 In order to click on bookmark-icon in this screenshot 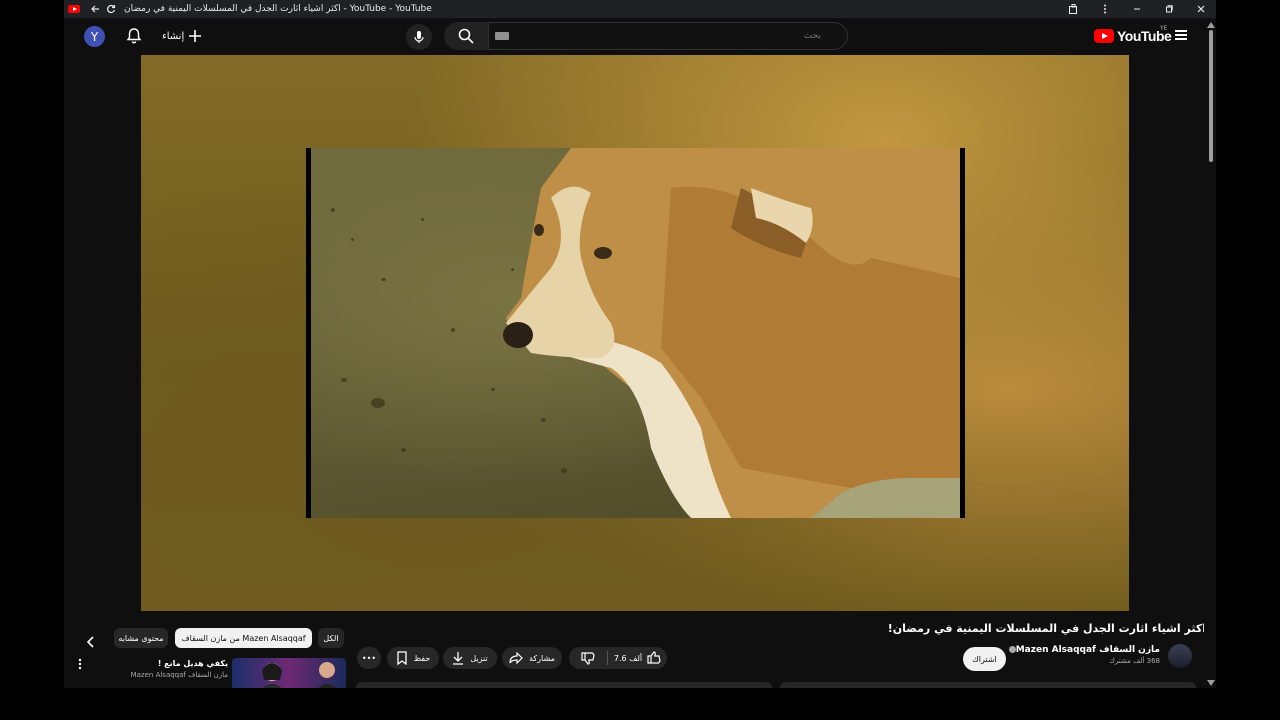, I will do `click(402, 658)`.